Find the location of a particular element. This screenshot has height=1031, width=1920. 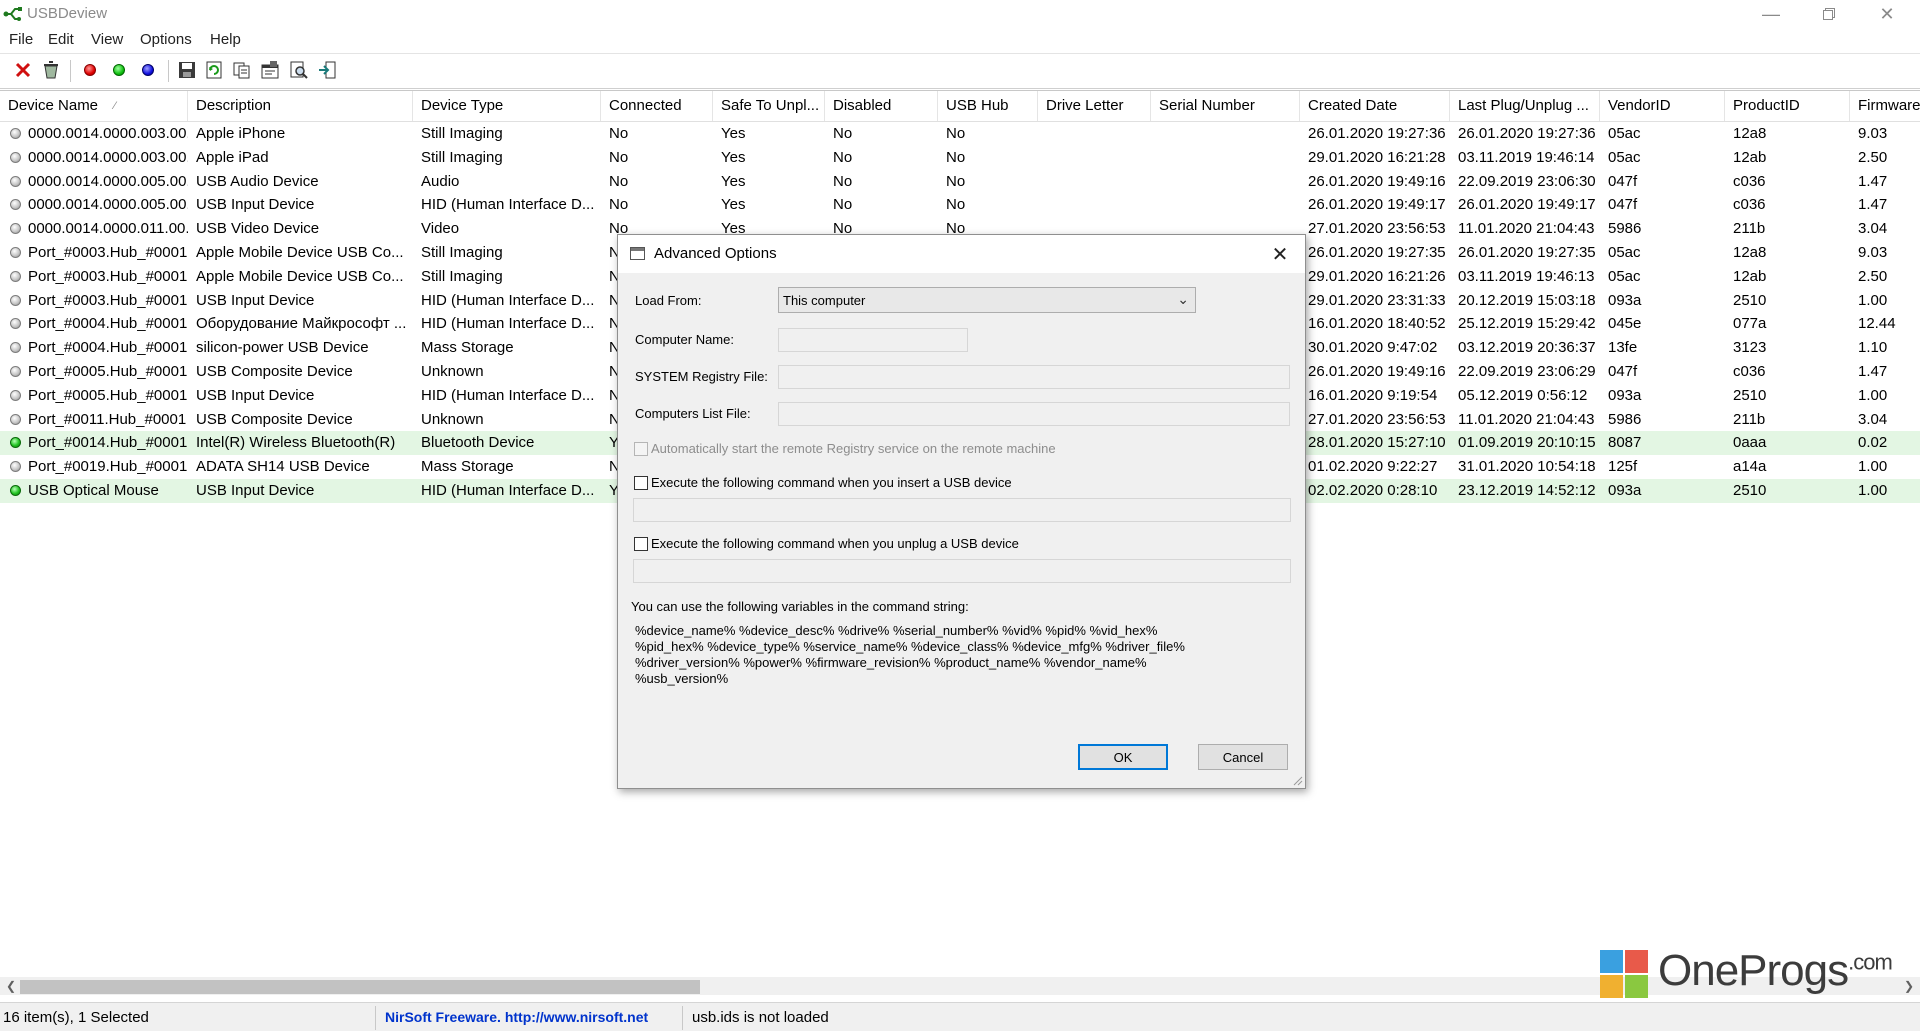

cell-fw: 3.04 is located at coordinates (1873, 229).